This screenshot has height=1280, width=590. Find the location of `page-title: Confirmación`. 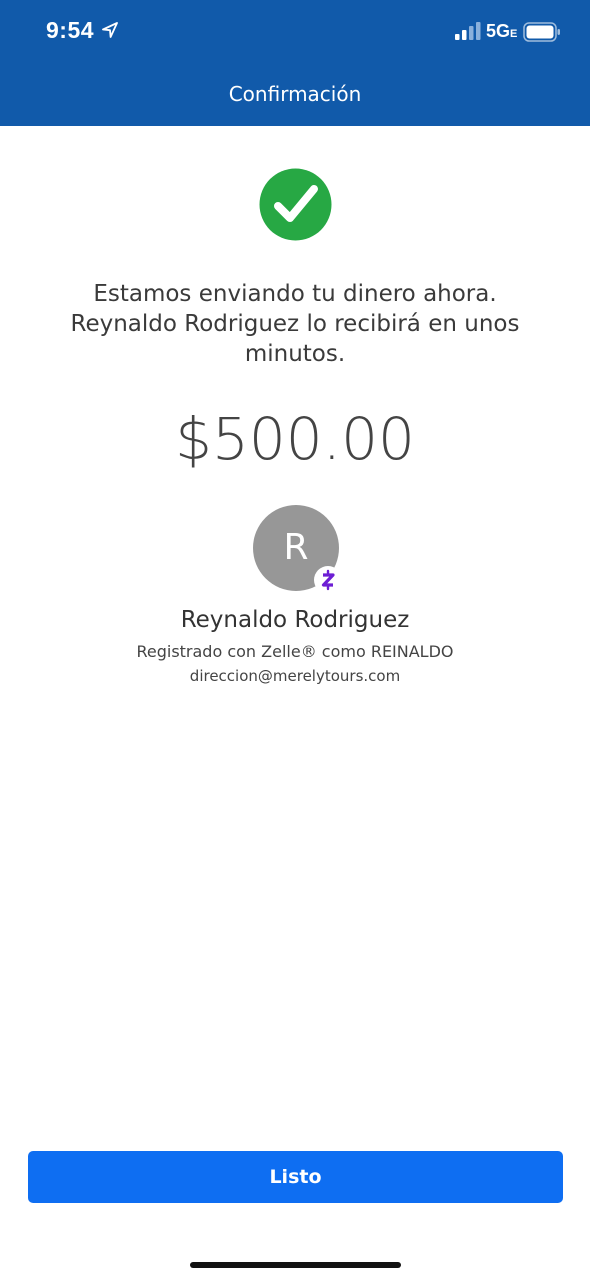

page-title: Confirmación is located at coordinates (295, 94).